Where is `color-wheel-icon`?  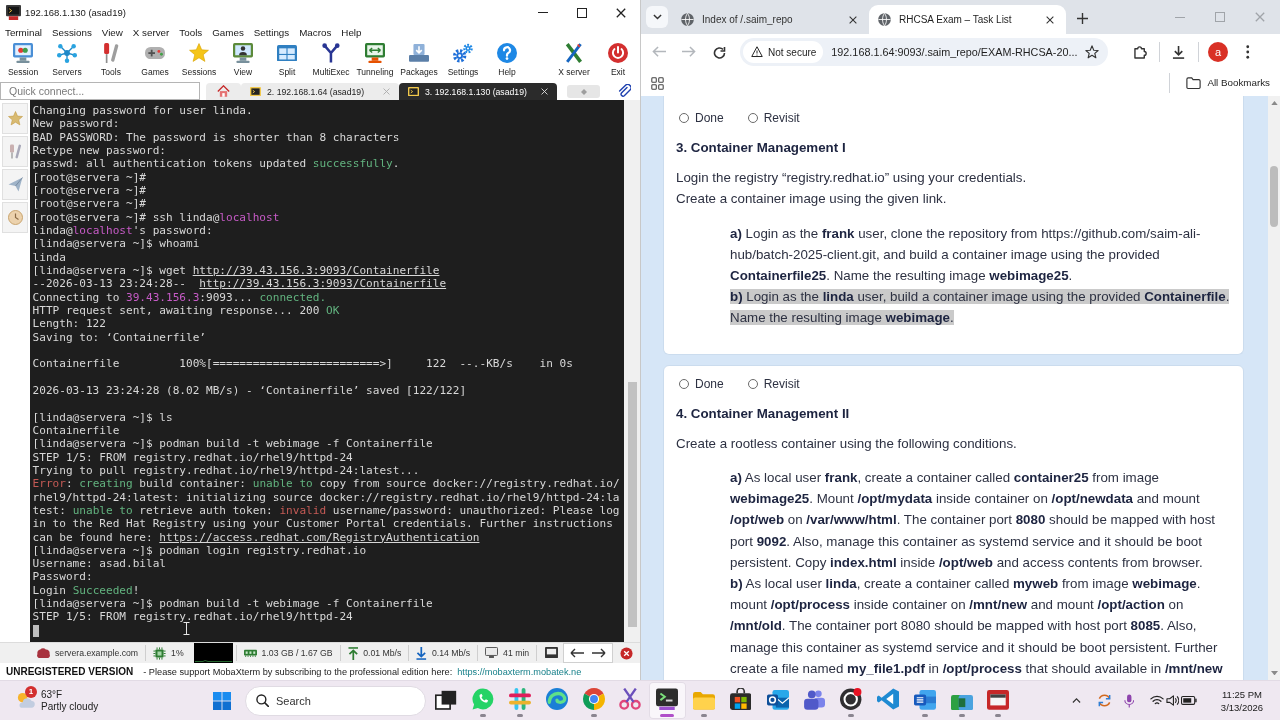 color-wheel-icon is located at coordinates (593, 699).